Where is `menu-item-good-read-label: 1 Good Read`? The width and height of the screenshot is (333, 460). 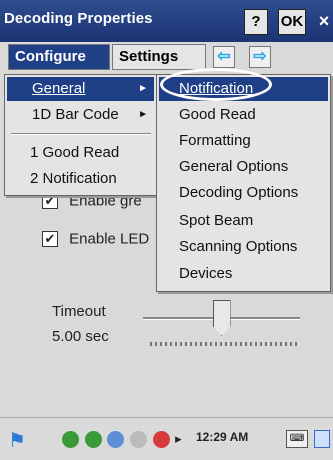
menu-item-good-read-label: 1 Good Read is located at coordinates (75, 152).